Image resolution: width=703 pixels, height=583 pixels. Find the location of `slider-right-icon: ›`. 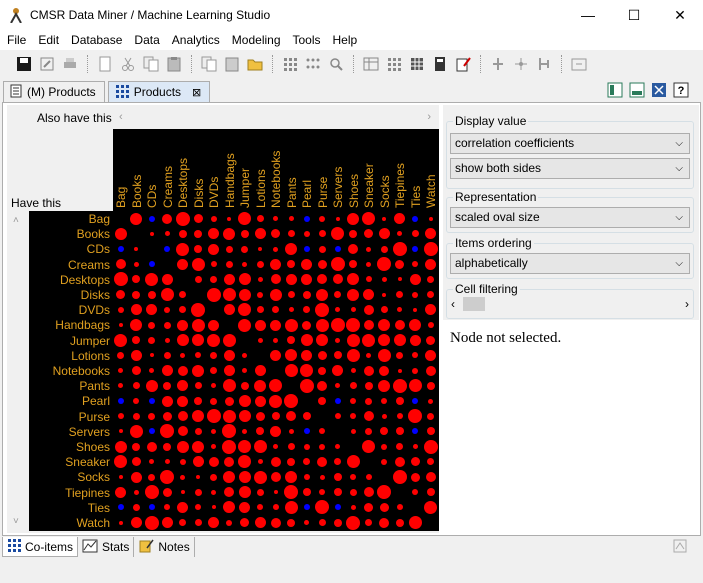

slider-right-icon: › is located at coordinates (687, 304).